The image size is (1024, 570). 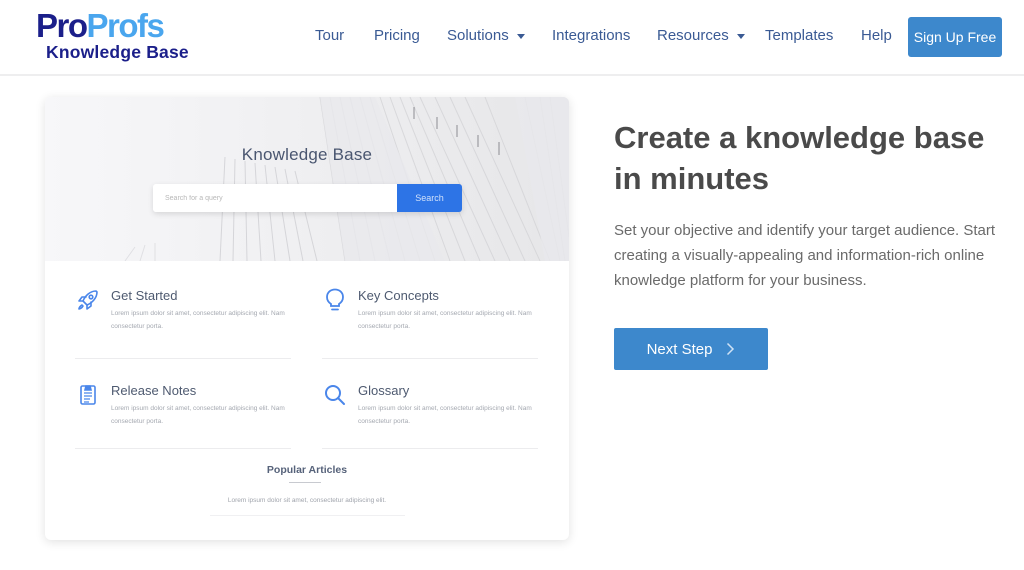 What do you see at coordinates (275, 198) in the screenshot?
I see `preview-search-input` at bounding box center [275, 198].